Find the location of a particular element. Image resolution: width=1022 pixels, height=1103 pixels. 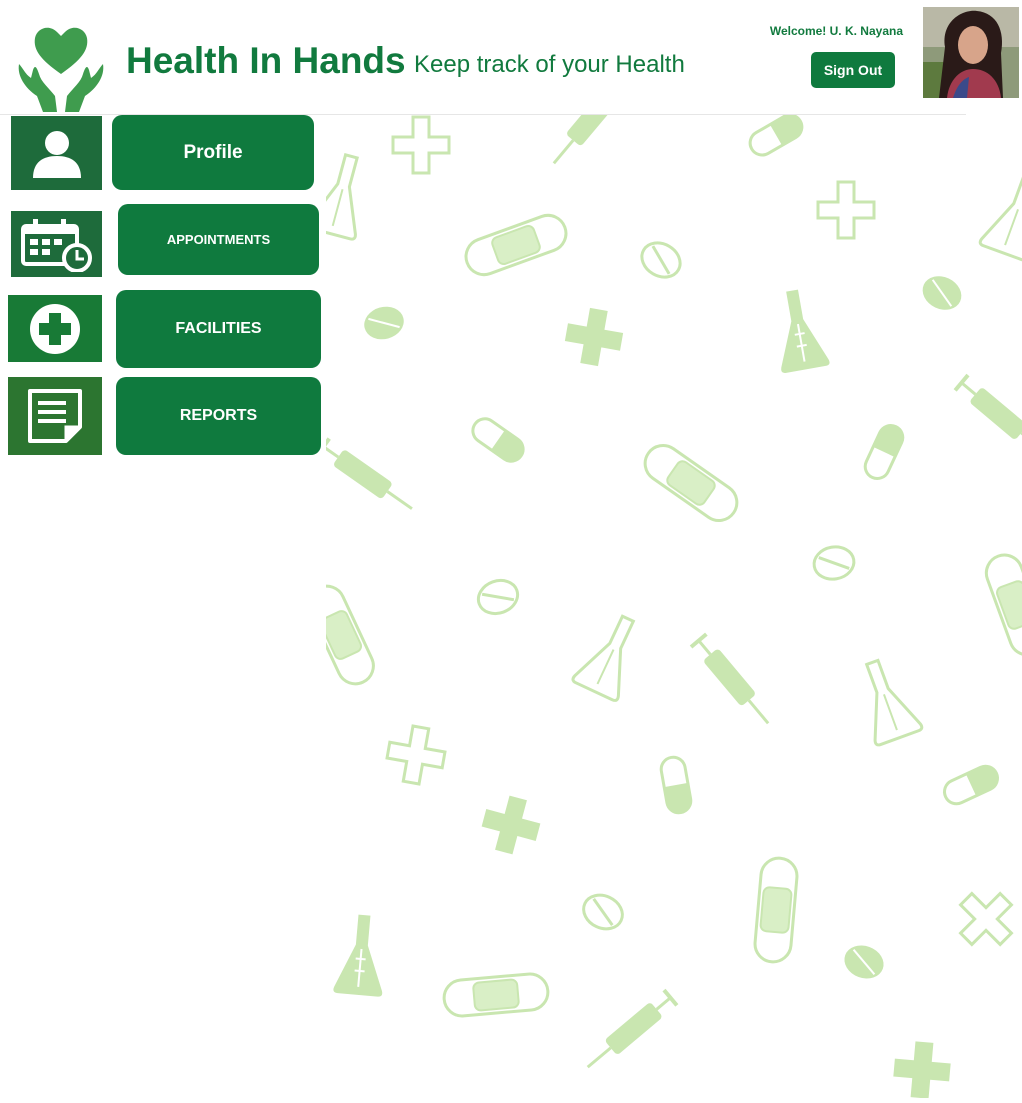

calendar-clock-icon is located at coordinates (56, 245).